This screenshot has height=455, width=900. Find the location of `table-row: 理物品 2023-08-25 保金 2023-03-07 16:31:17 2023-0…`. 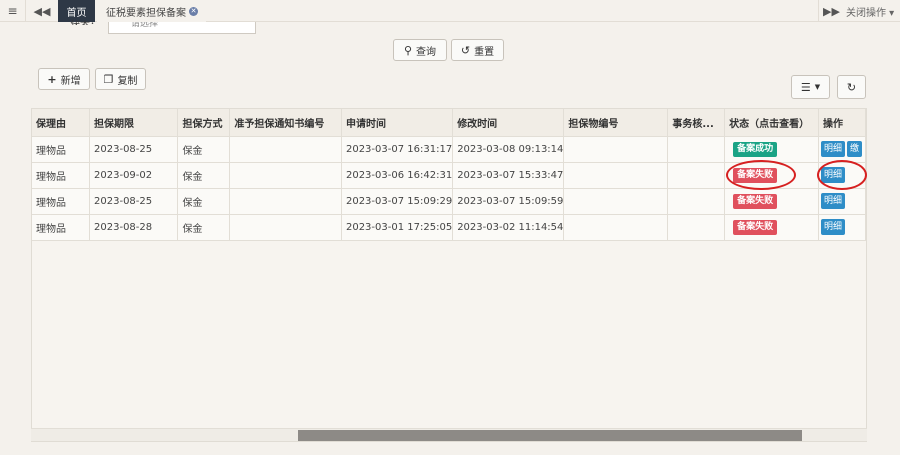

table-row: 理物品 2023-08-25 保金 2023-03-07 16:31:17 2023-0… is located at coordinates (449, 149).